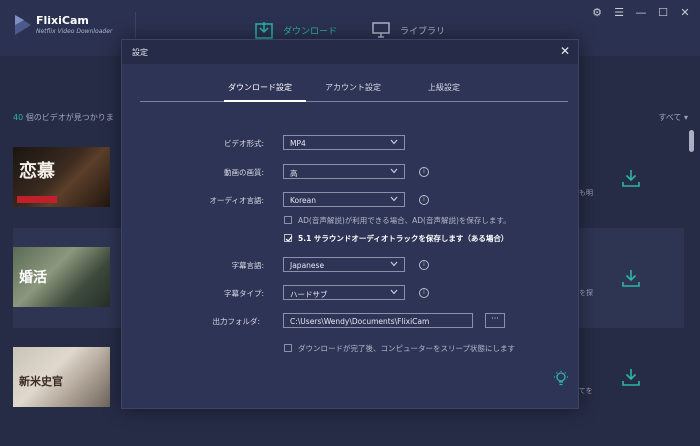  Describe the element at coordinates (404, 220) in the screenshot. I see `ad-audio-option-label: AD(音声解説)が利用できる場合、AD(音声解説)を保存します。` at that location.